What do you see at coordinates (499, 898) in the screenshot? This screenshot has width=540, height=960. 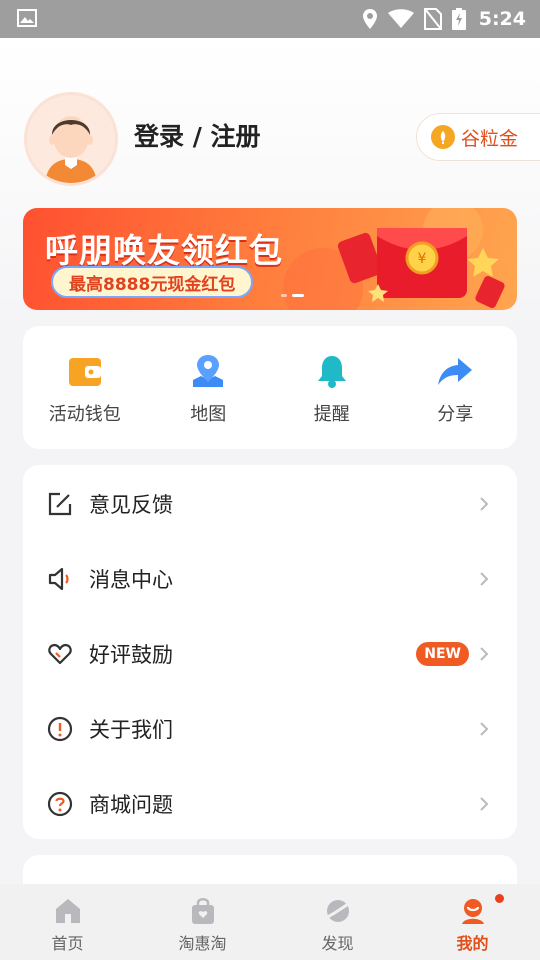 I see `notification-dot` at bounding box center [499, 898].